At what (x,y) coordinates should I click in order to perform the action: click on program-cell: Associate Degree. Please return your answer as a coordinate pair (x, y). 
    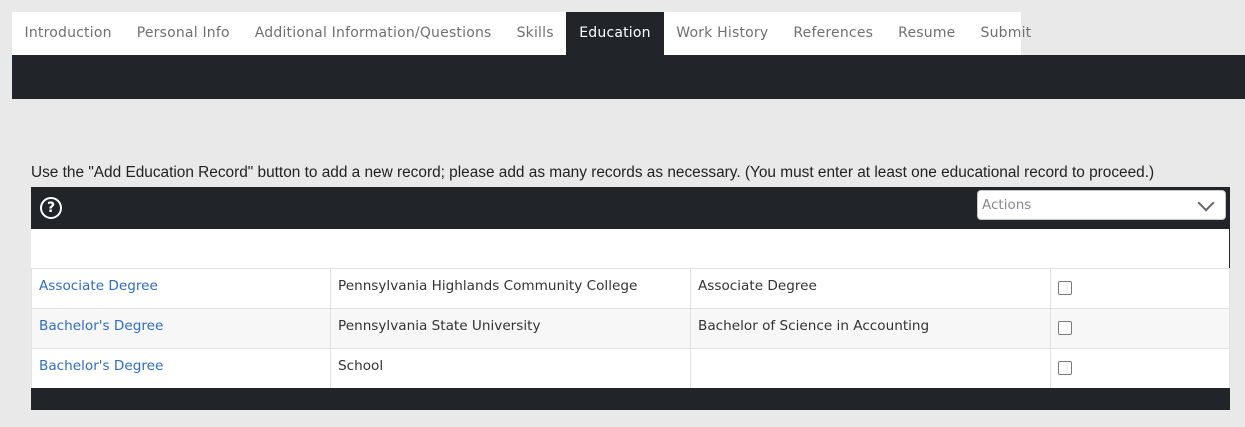
    Looking at the image, I should click on (870, 288).